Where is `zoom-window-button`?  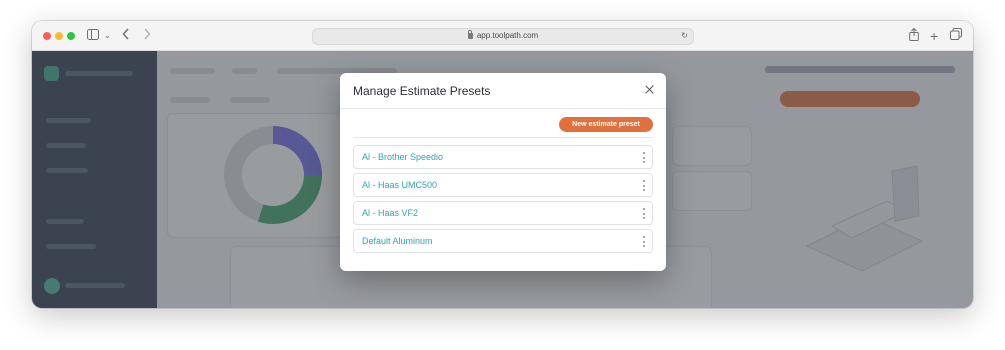 zoom-window-button is located at coordinates (71, 36).